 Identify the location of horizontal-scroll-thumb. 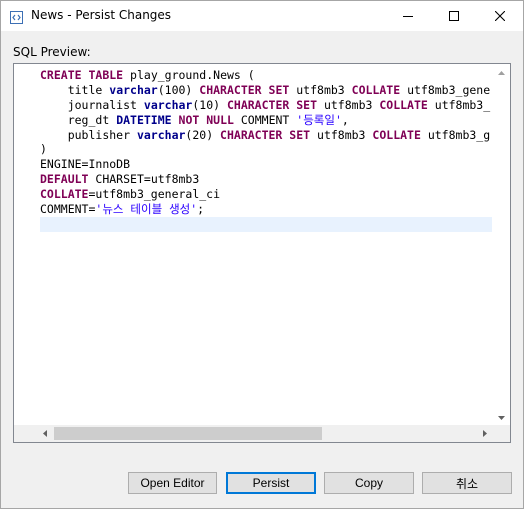
(188, 433).